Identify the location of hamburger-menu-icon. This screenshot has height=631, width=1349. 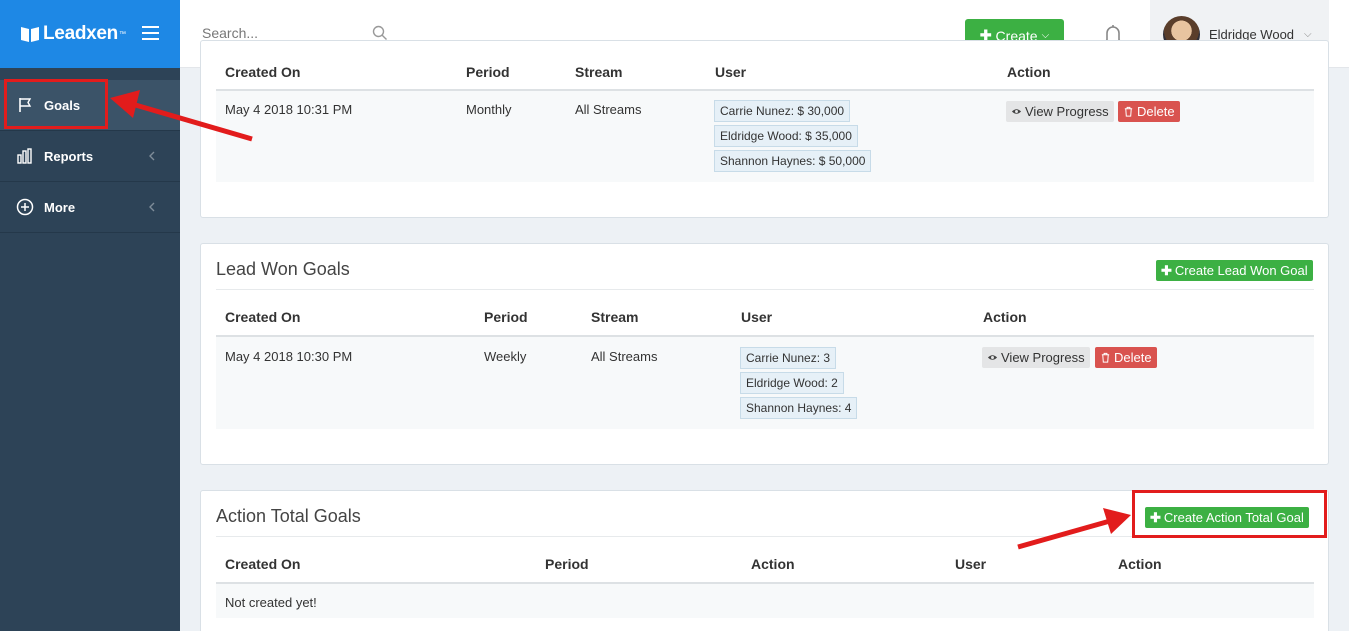
(150, 33).